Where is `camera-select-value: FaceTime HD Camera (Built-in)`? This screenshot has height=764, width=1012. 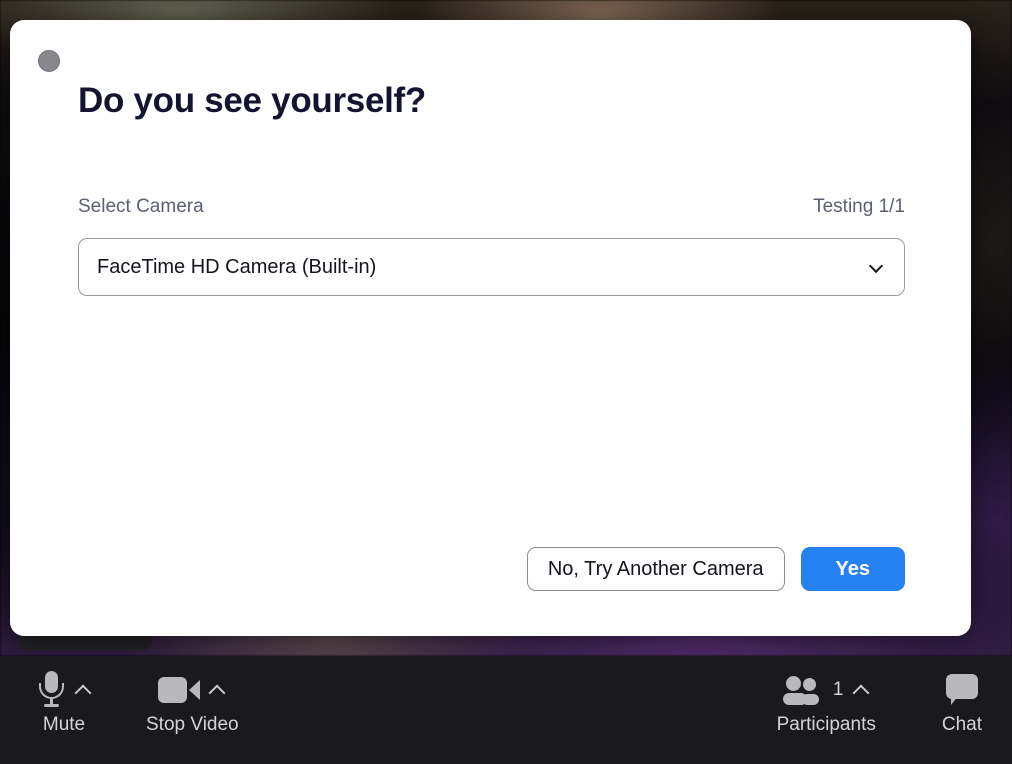
camera-select-value: FaceTime HD Camera (Built-in) is located at coordinates (237, 266).